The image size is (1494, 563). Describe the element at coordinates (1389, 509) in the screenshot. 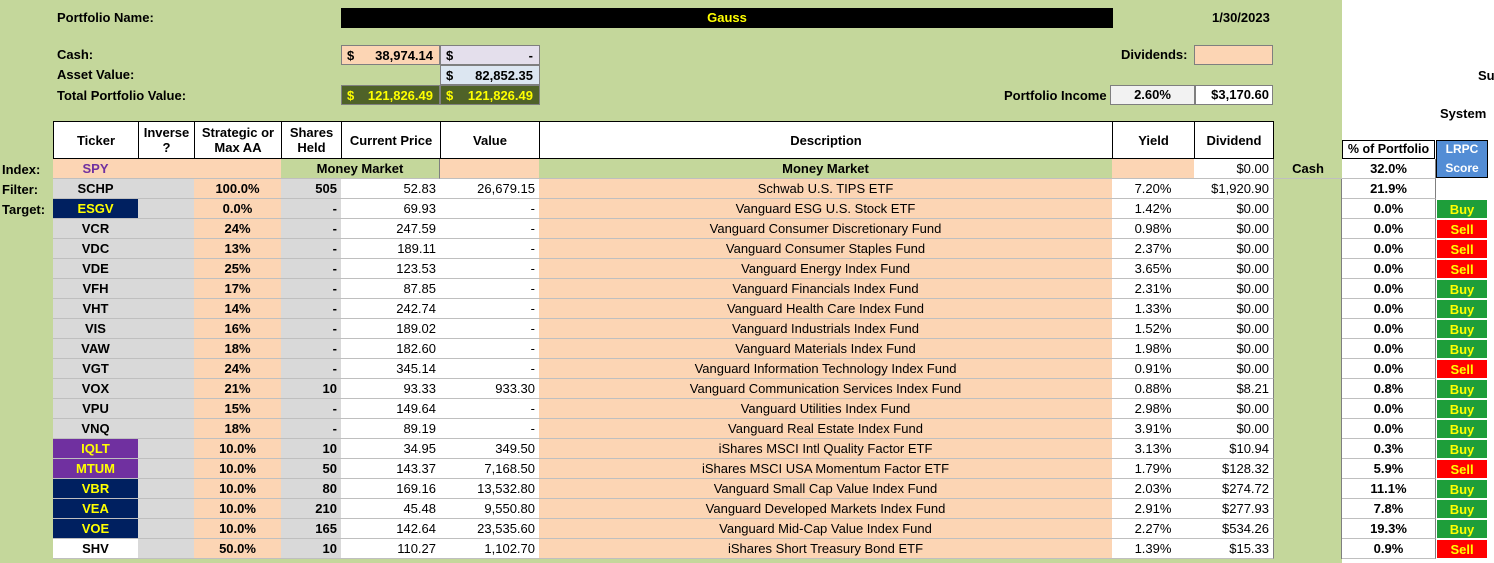

I see `pct-portfolio-cell: 7.8%` at that location.